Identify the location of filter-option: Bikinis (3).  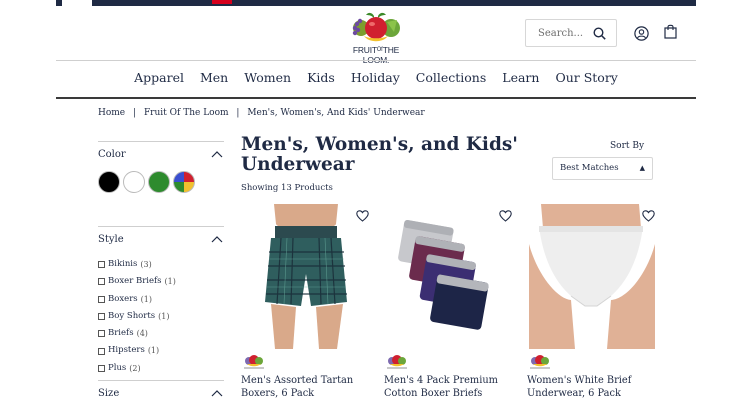
(161, 264).